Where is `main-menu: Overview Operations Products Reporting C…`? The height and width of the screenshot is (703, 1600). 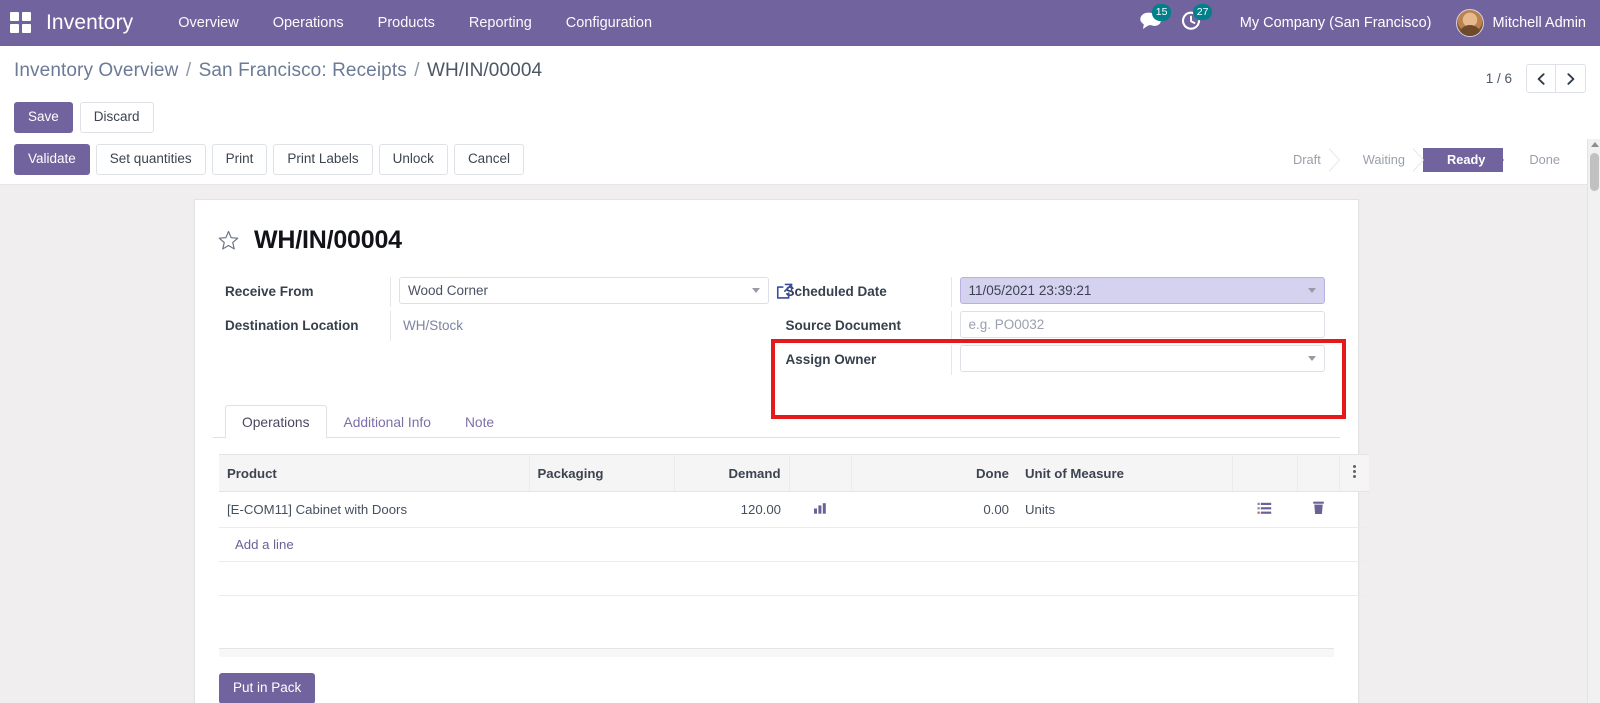 main-menu: Overview Operations Products Reporting C… is located at coordinates (415, 23).